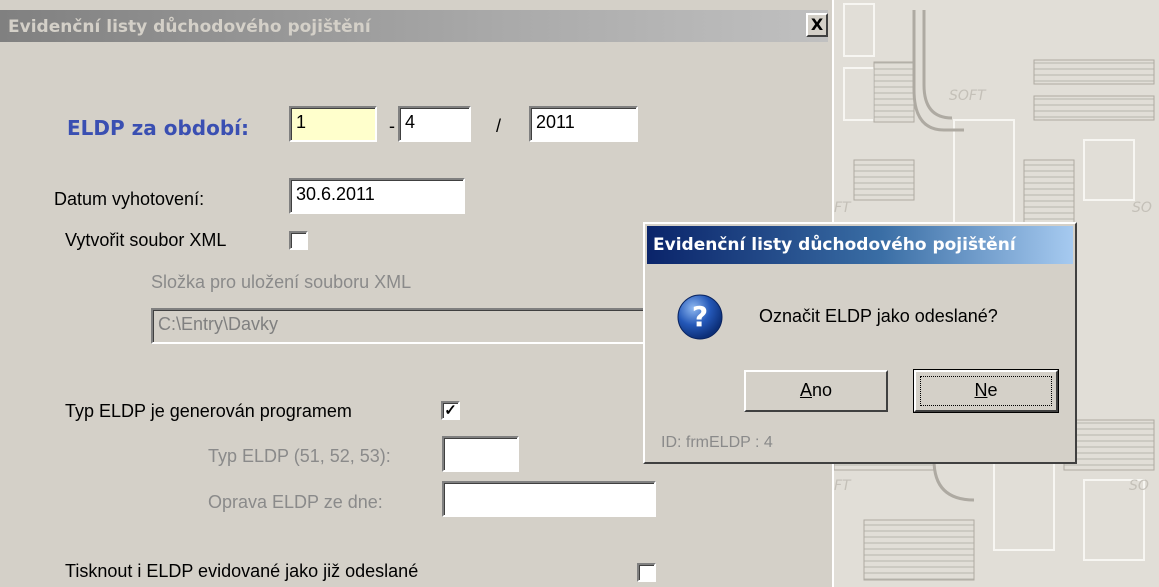 This screenshot has height=587, width=1159. Describe the element at coordinates (398, 326) in the screenshot. I see `folder-input: C:\Entry\Davky` at that location.